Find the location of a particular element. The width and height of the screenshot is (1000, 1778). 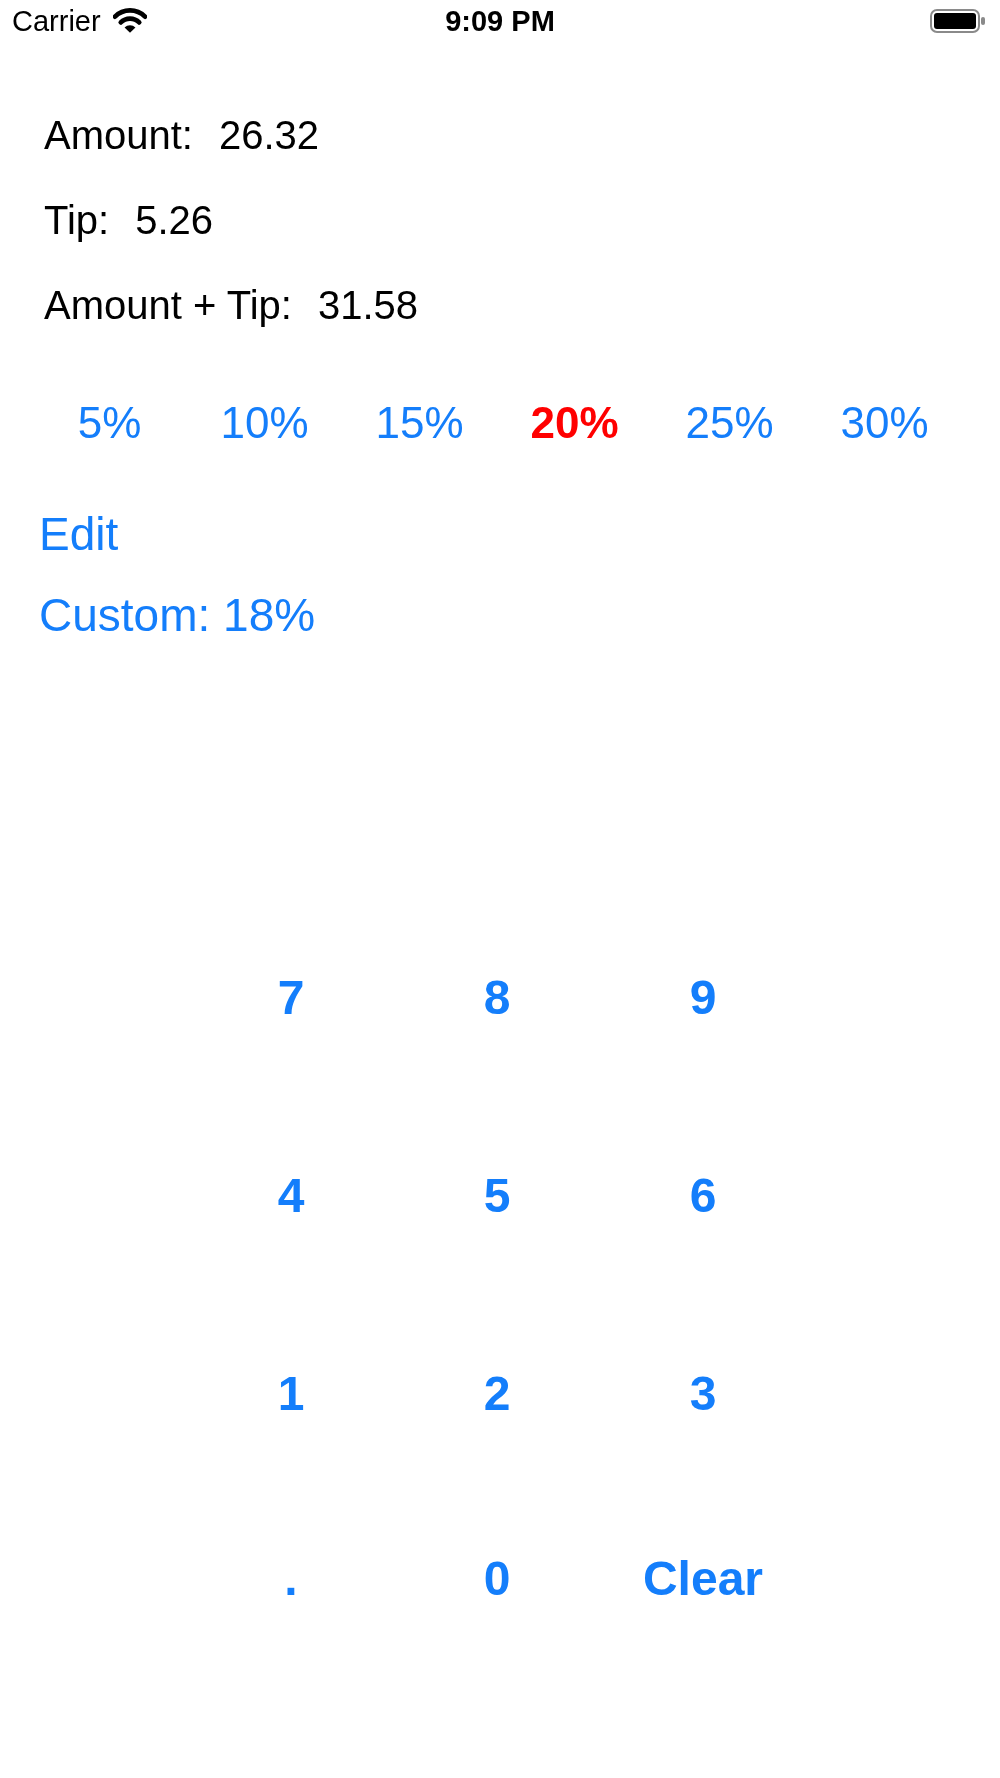

summary-value: 26.32 is located at coordinates (269, 135).